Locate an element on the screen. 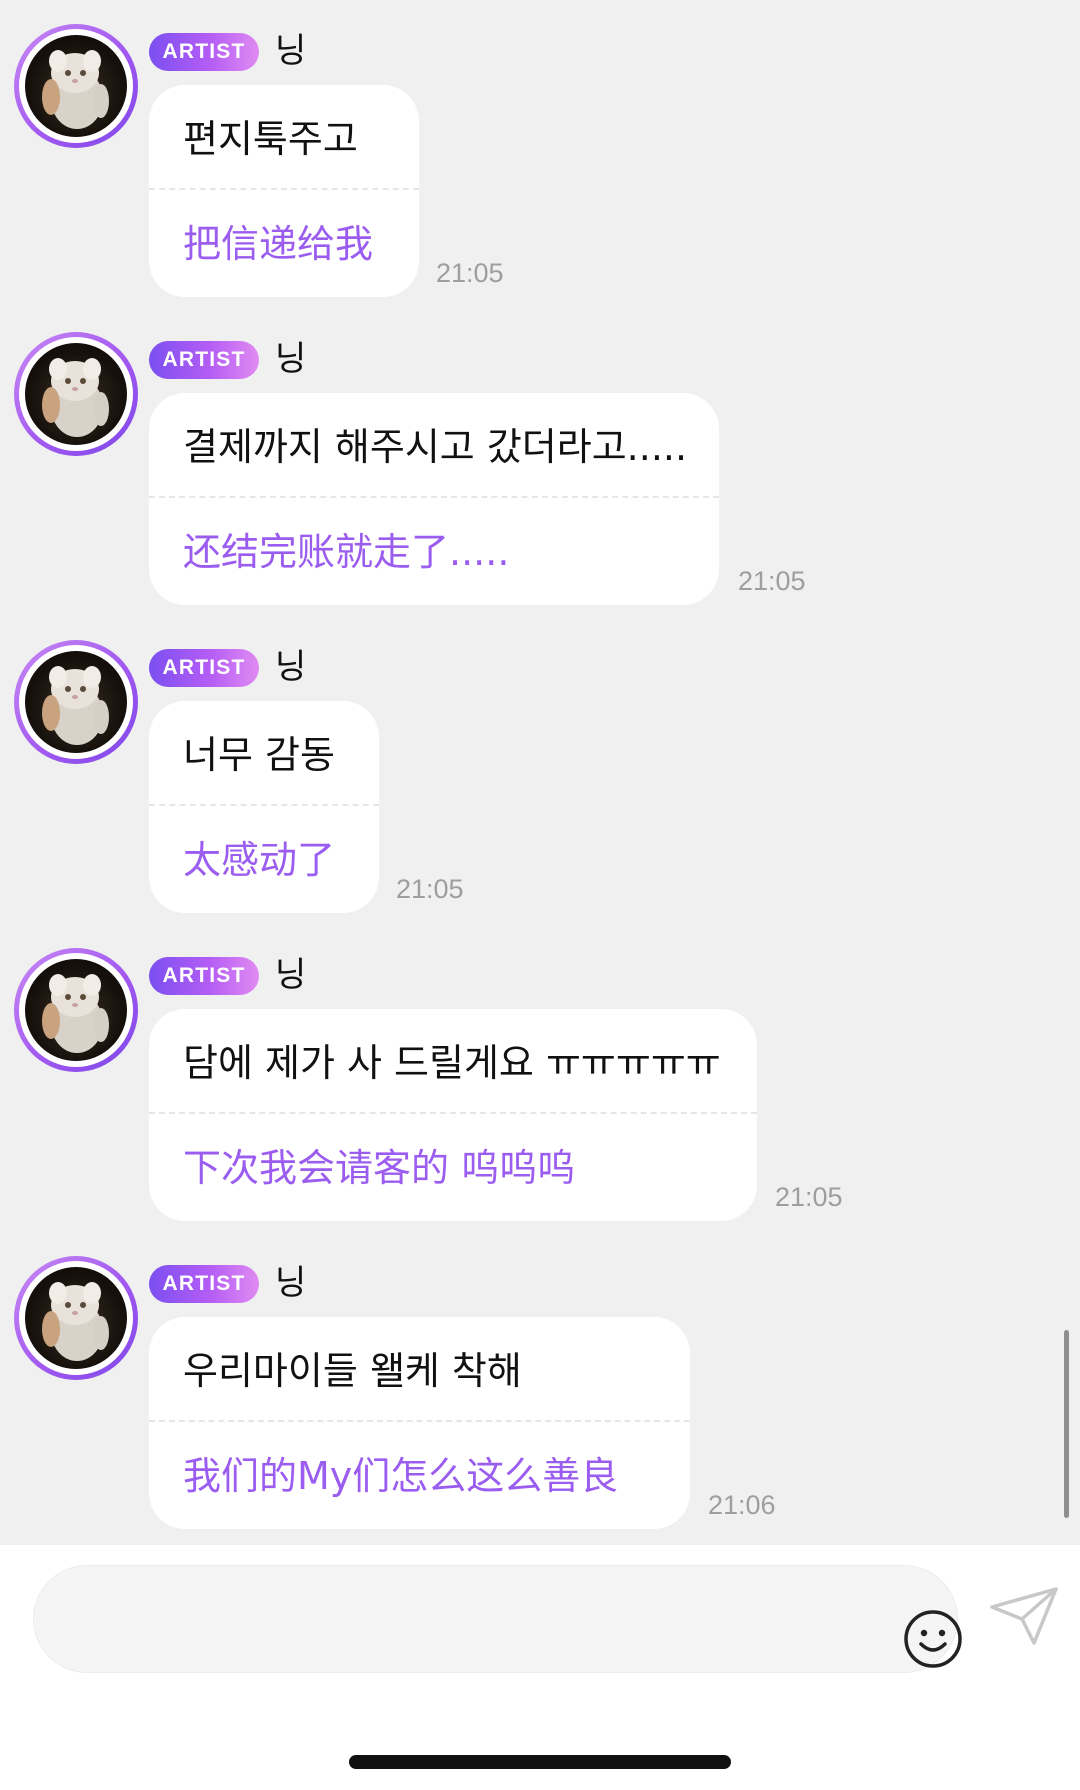 Image resolution: width=1080 pixels, height=1790 pixels. translation-text: 太感动了 is located at coordinates (259, 860).